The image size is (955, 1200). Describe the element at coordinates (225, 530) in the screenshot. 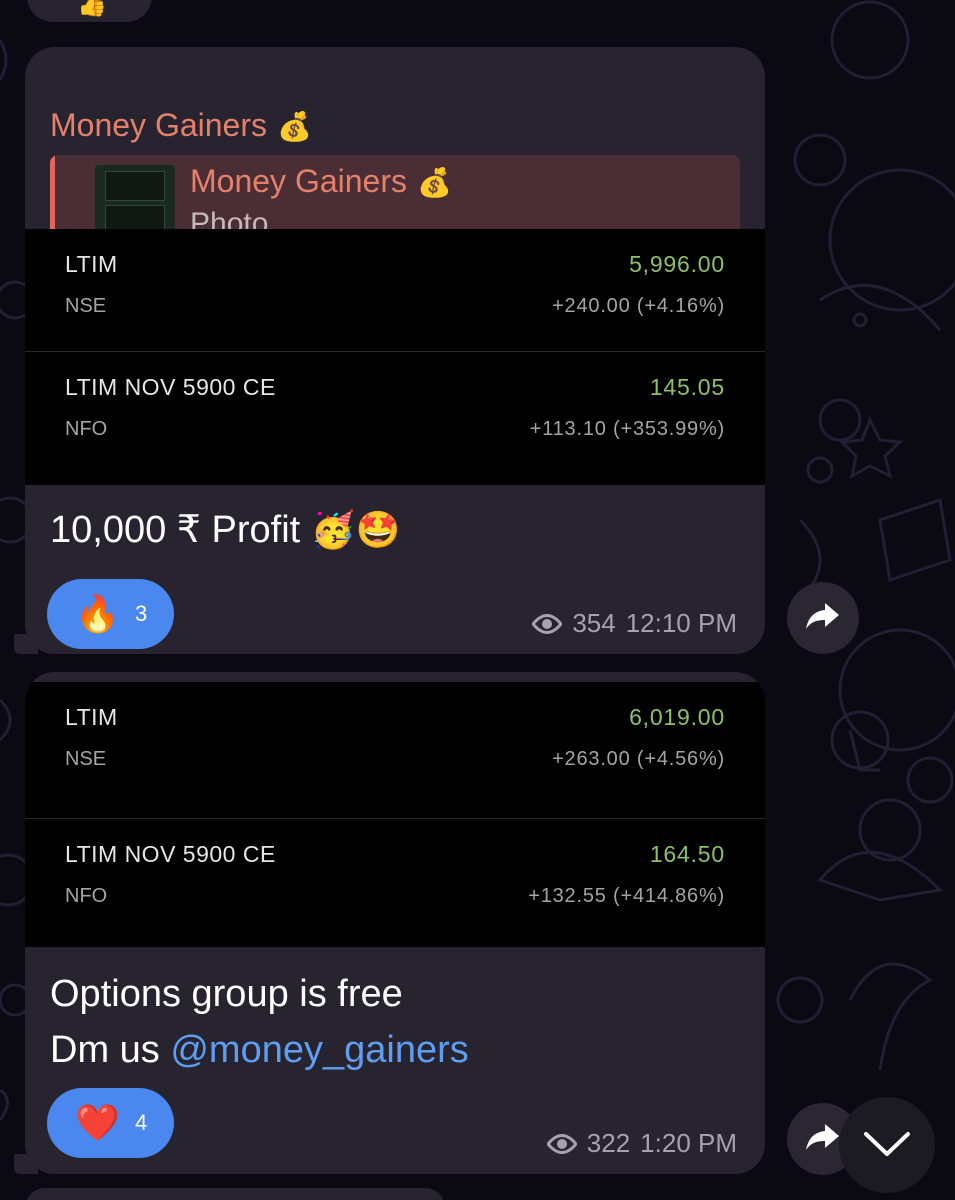

I see `message-text: 10,000 ₹ Profit 🥳🤩` at that location.